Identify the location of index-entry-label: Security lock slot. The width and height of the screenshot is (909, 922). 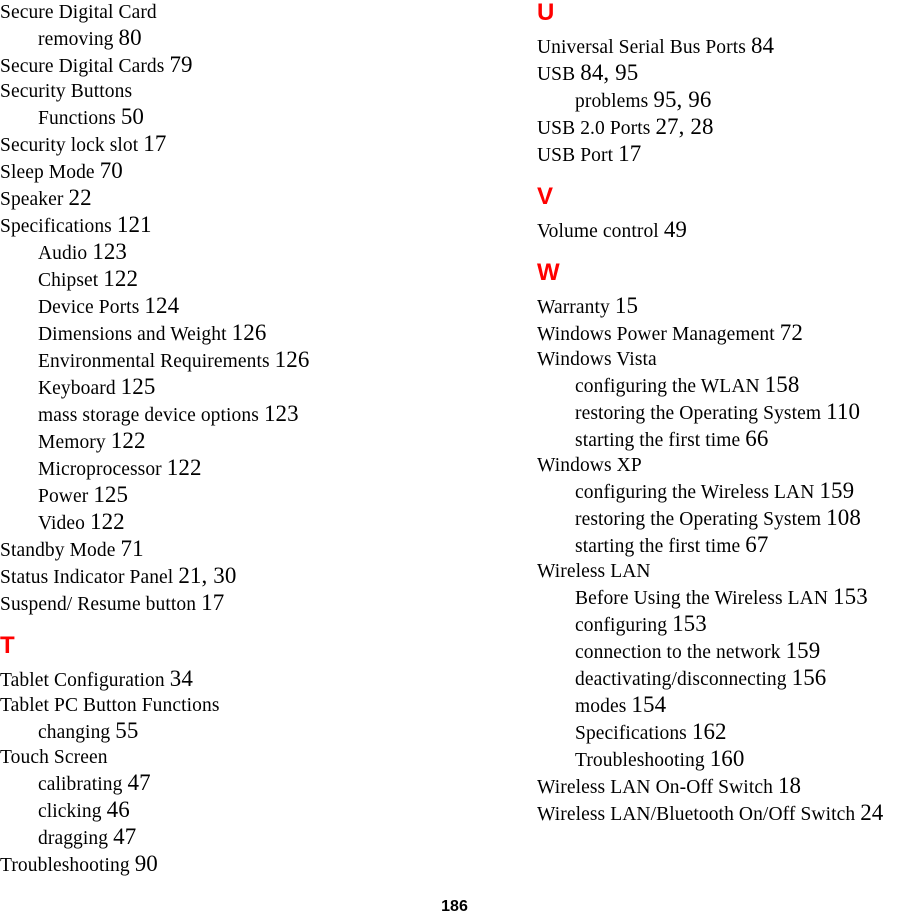
(69, 145).